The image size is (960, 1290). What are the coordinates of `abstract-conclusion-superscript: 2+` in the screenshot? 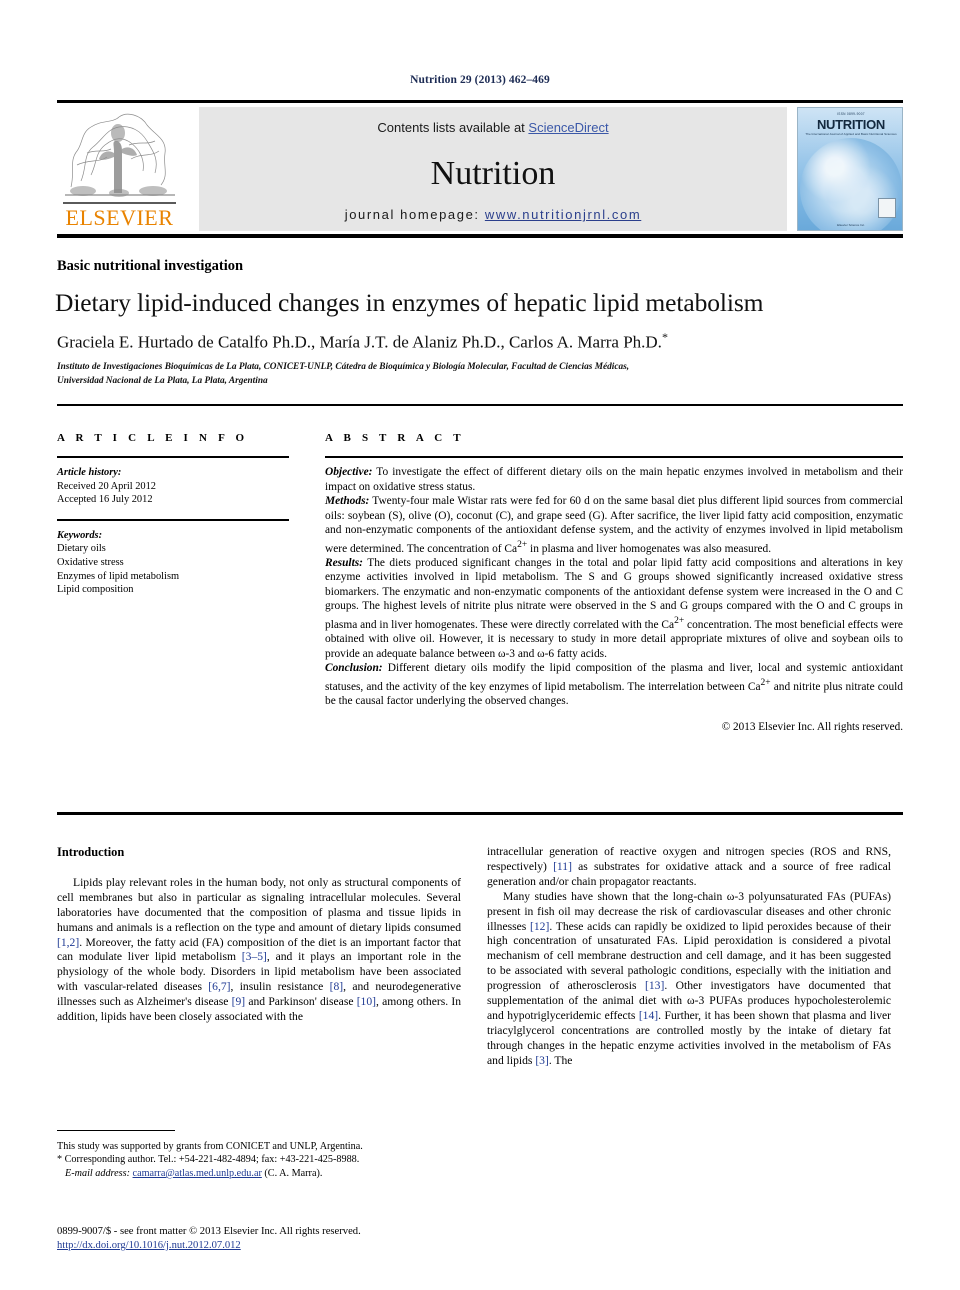 It's located at (765, 682).